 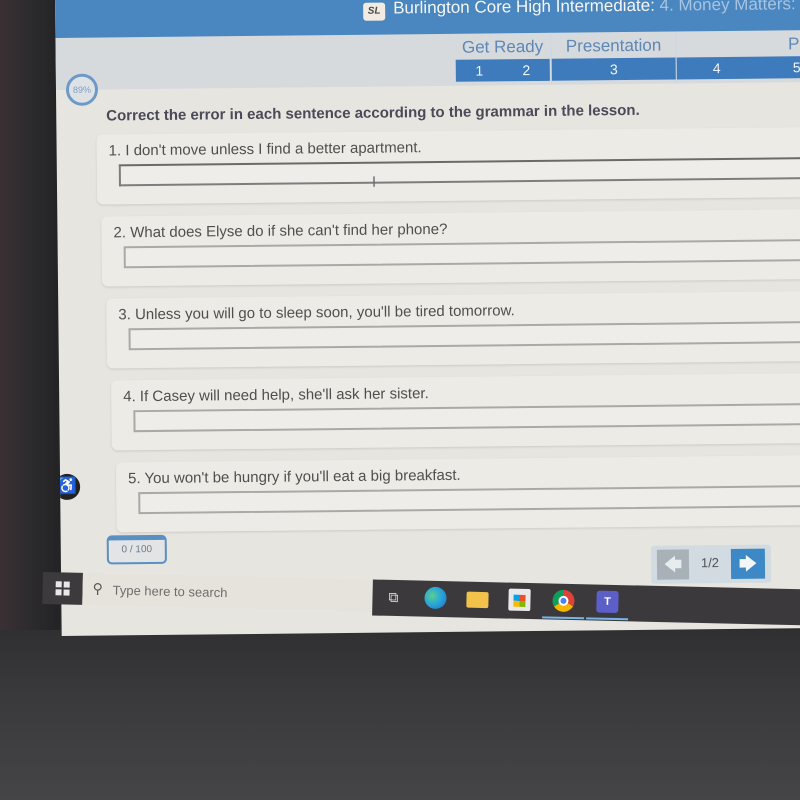 I want to click on chrome-icon, so click(x=563, y=601).